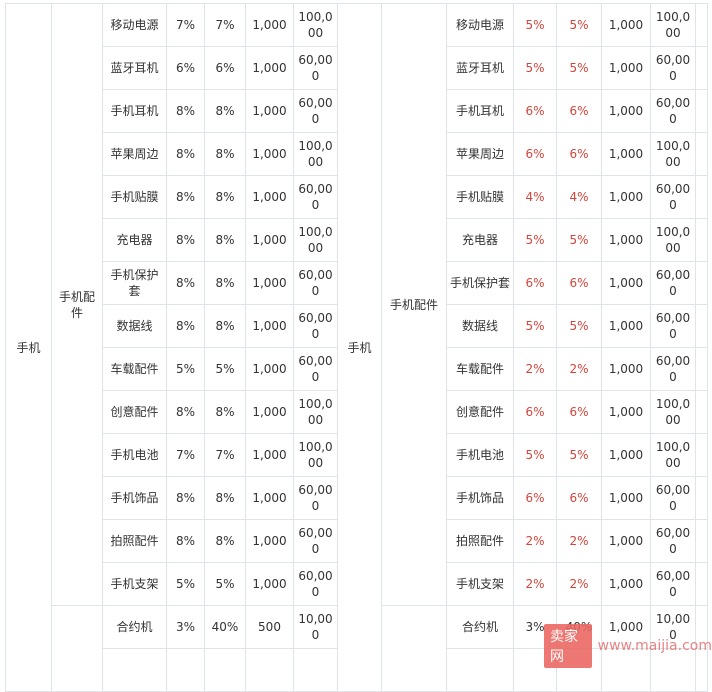 This screenshot has width=712, height=692. I want to click on category-cell: 手机, so click(28, 347).